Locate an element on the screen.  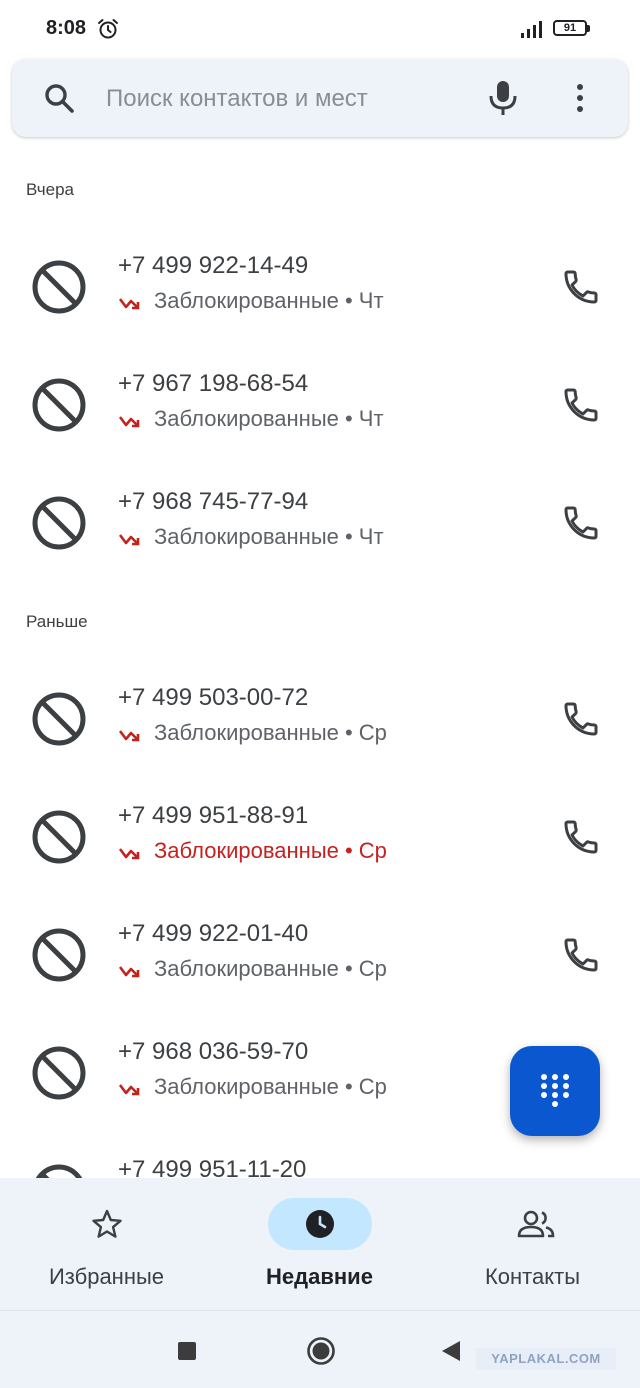
battery-icon: 91 is located at coordinates (573, 29).